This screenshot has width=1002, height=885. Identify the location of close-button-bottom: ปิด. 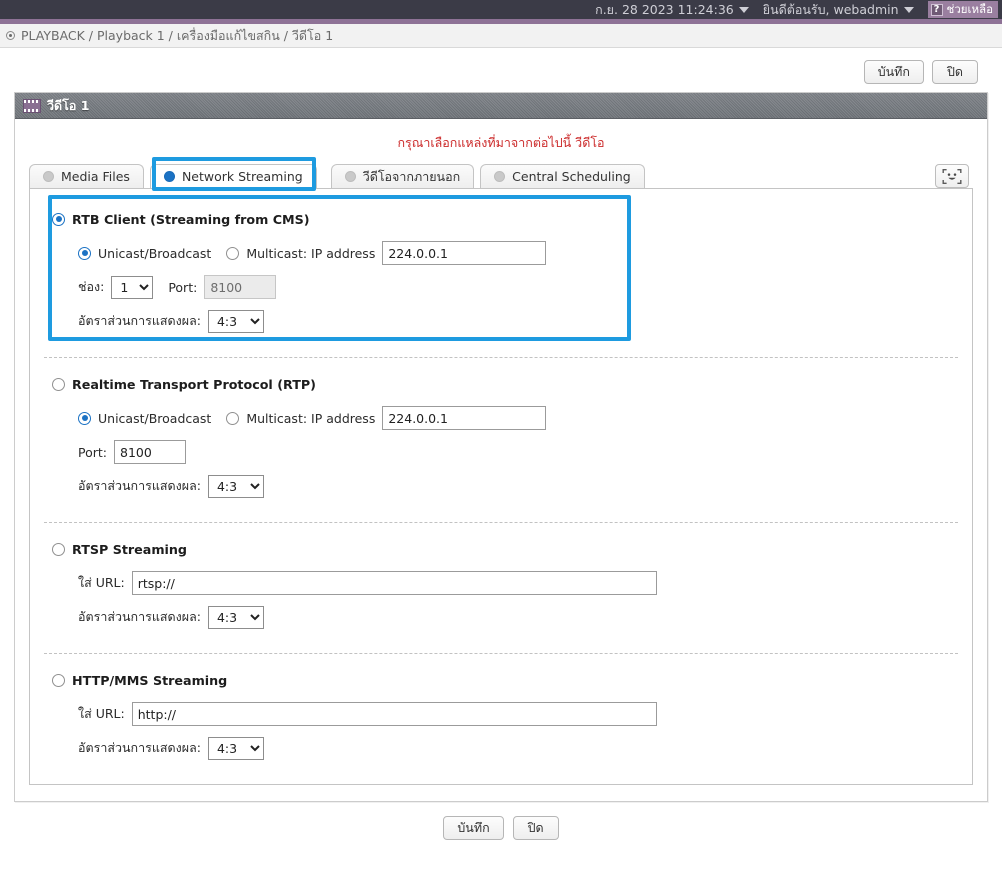
(535, 828).